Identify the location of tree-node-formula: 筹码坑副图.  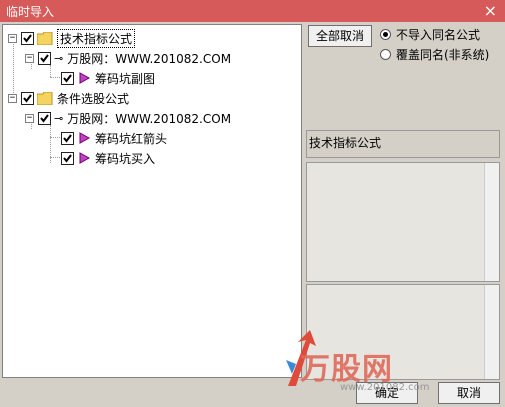
(108, 78).